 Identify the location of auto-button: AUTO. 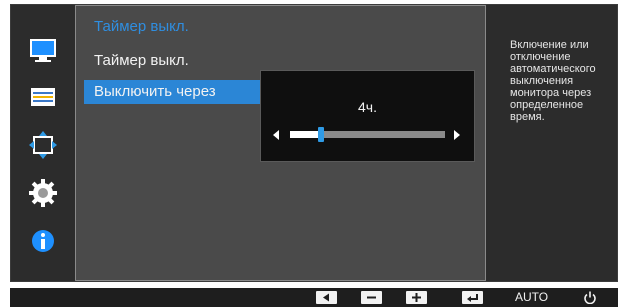
(531, 297).